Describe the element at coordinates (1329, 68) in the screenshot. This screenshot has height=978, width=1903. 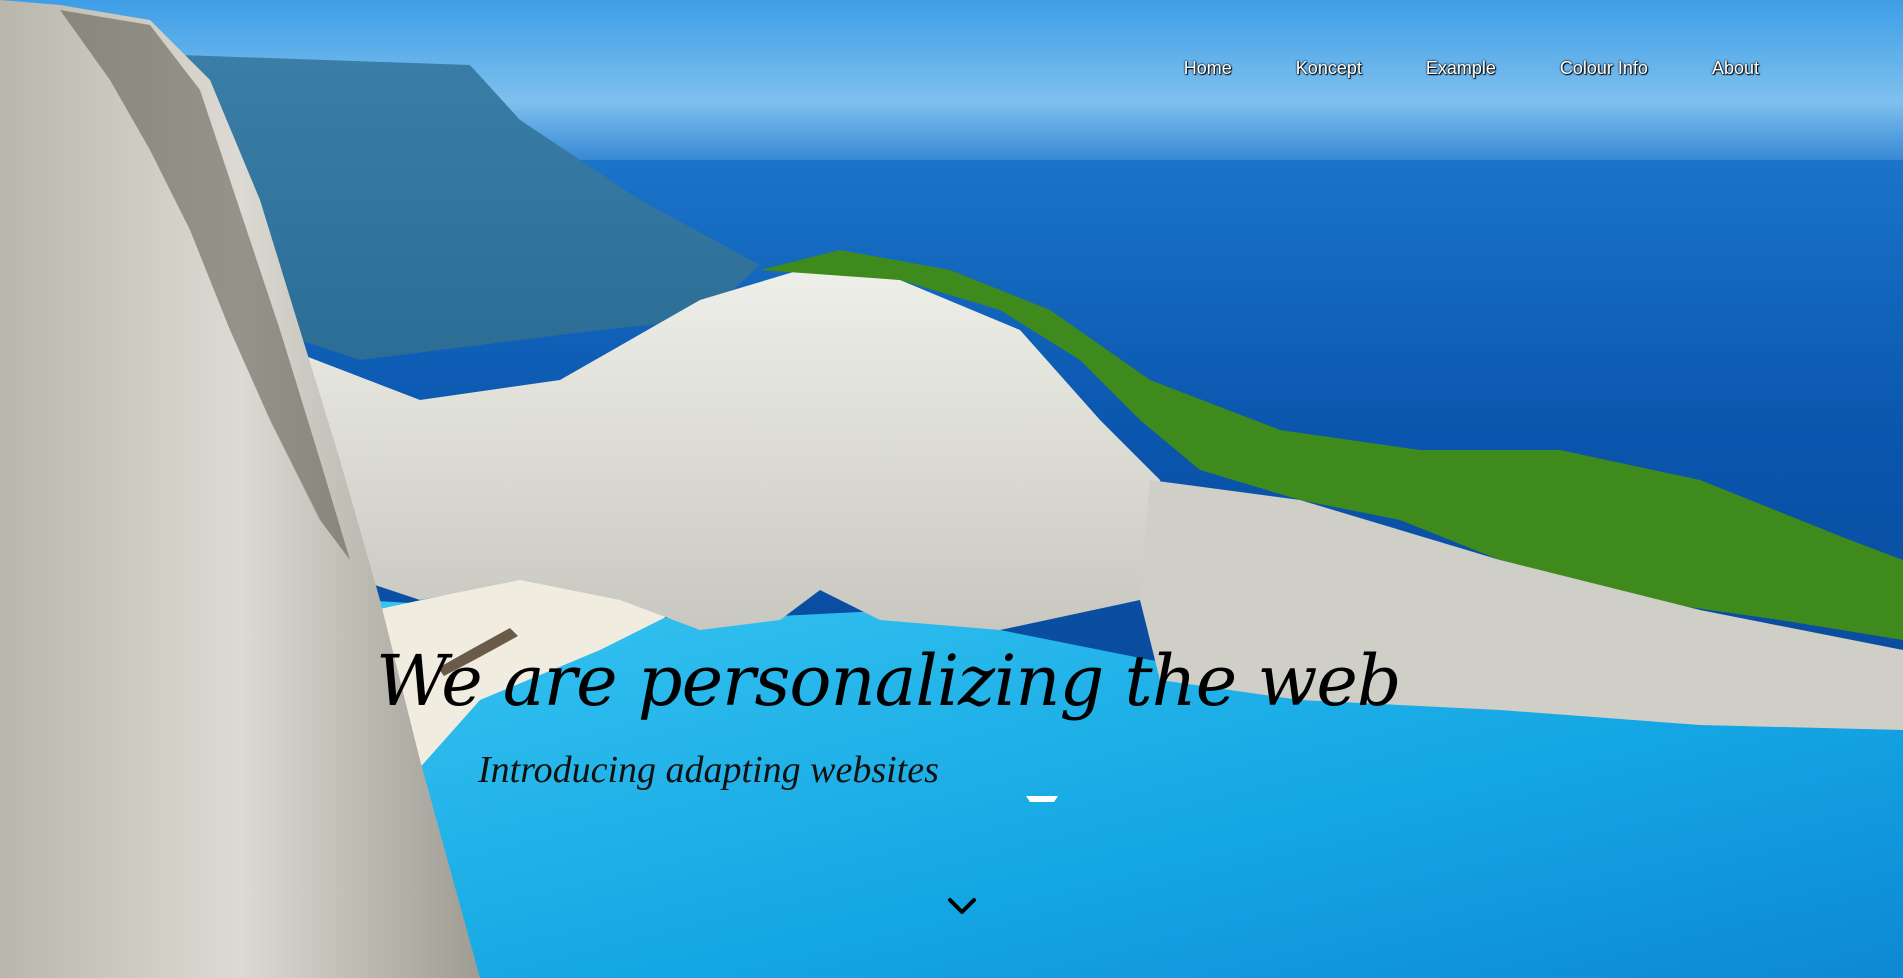
I see `nav-koncept-link: Koncept` at that location.